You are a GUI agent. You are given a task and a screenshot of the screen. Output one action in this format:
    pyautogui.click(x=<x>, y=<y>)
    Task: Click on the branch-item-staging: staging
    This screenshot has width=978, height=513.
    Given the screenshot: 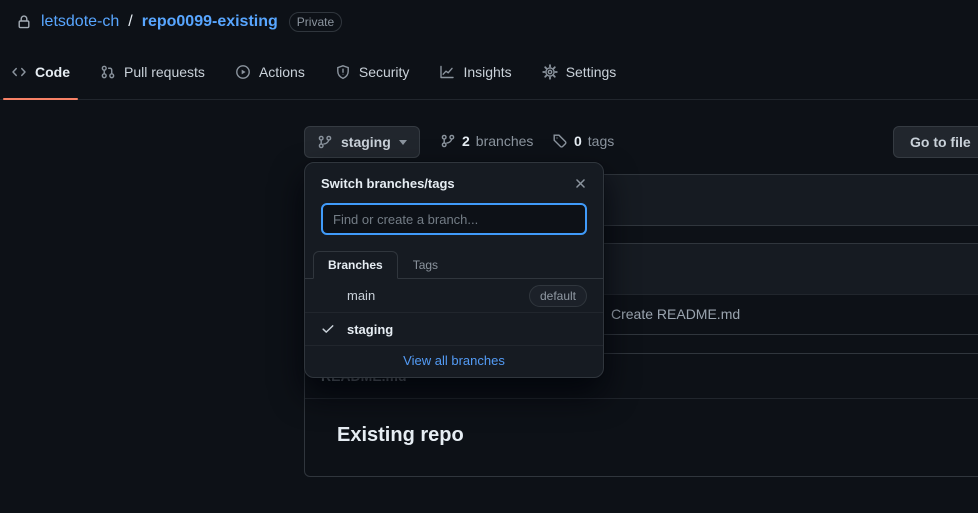 What is the action you would take?
    pyautogui.click(x=454, y=328)
    